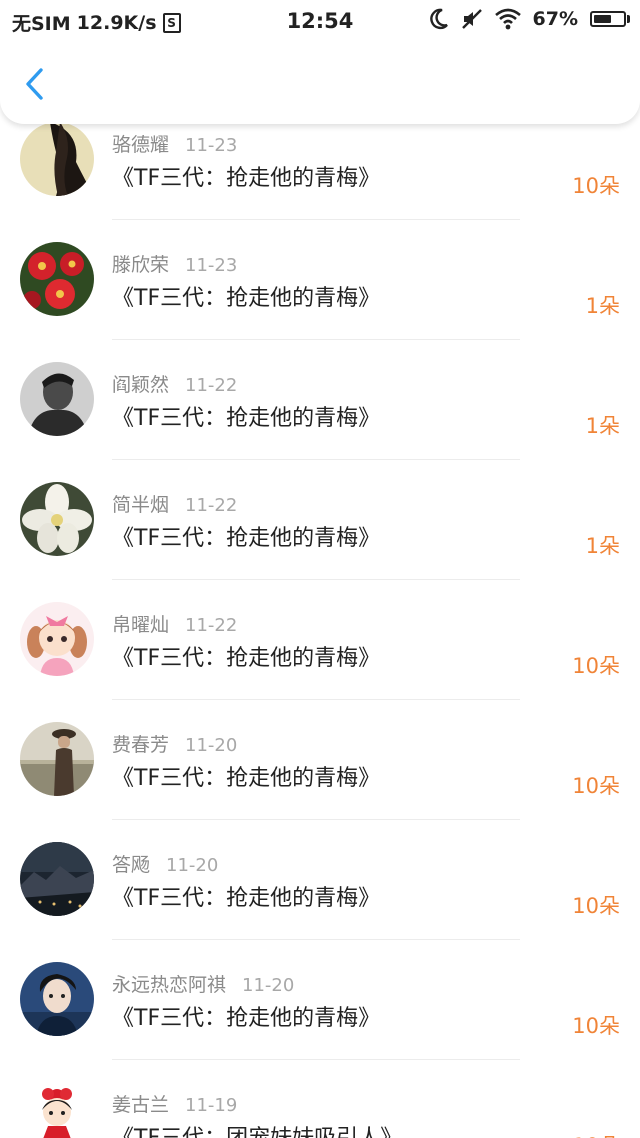  I want to click on user-name: 帛曜灿, so click(141, 625).